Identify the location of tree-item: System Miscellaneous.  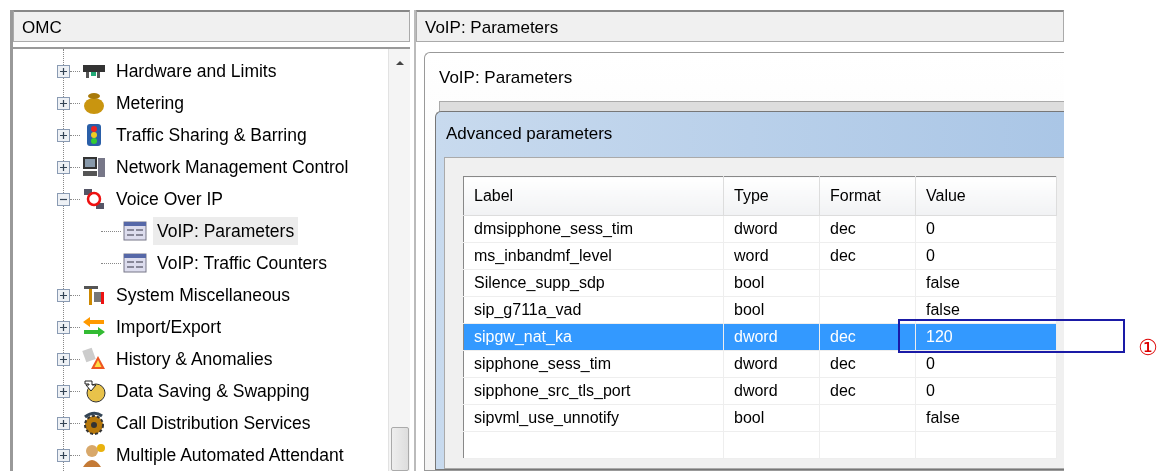
(203, 295).